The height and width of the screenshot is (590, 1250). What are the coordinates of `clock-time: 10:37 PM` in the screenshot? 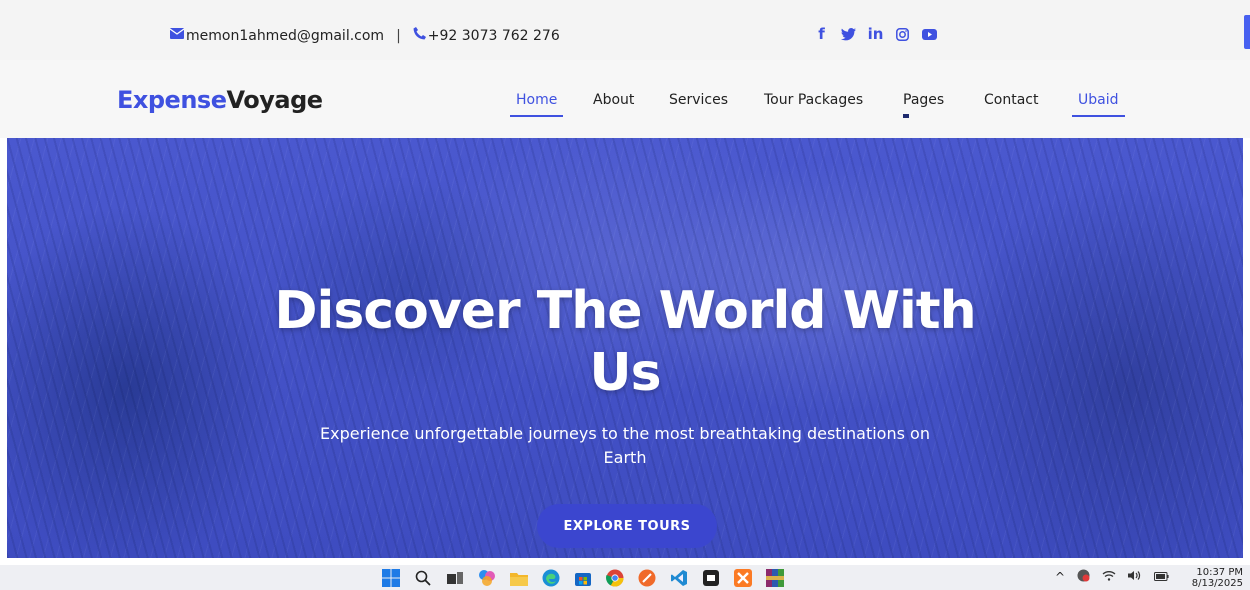 It's located at (1219, 572).